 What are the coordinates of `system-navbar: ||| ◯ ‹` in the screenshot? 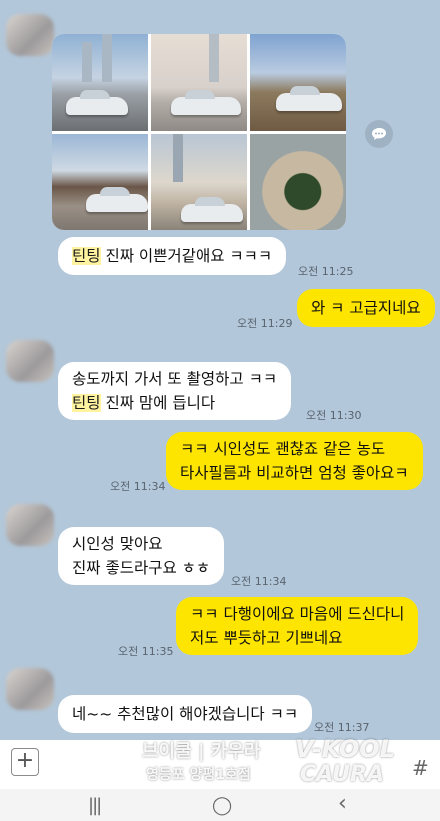 It's located at (220, 805).